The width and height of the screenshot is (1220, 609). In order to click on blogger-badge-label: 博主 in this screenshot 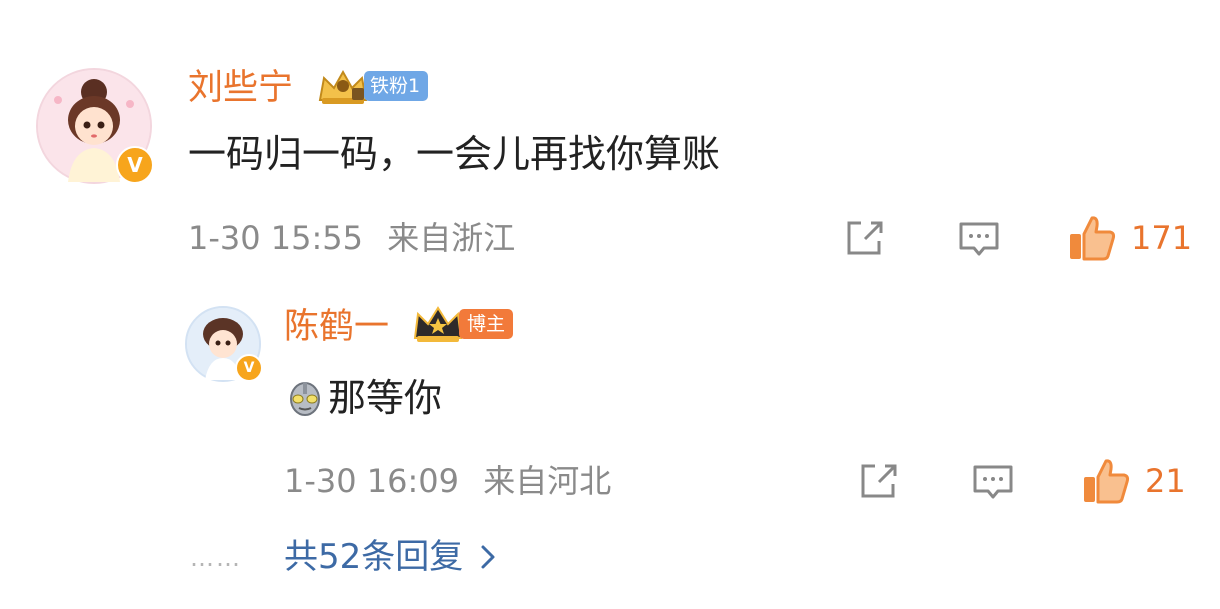, I will do `click(486, 324)`.